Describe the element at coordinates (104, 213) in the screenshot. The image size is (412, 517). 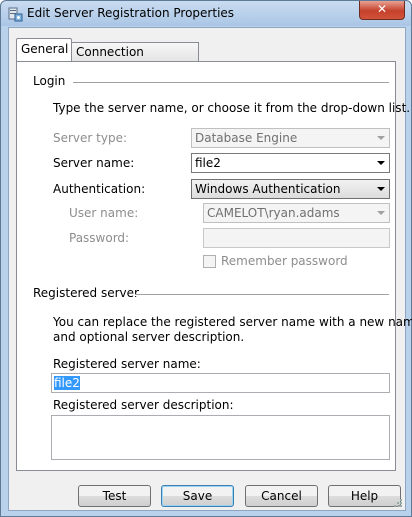
I see `user-name-label: User name:` at that location.